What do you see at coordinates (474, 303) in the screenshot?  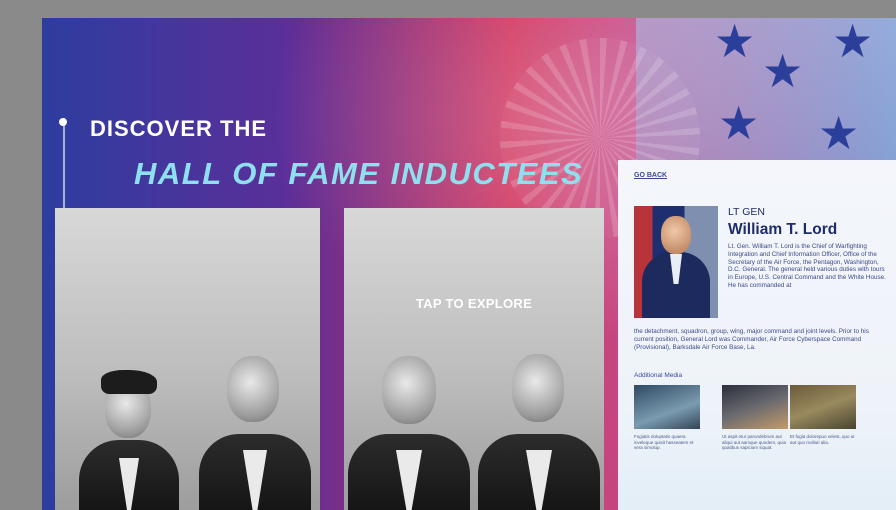 I see `tap-to-explore-label: TAP TO EXPLORE` at bounding box center [474, 303].